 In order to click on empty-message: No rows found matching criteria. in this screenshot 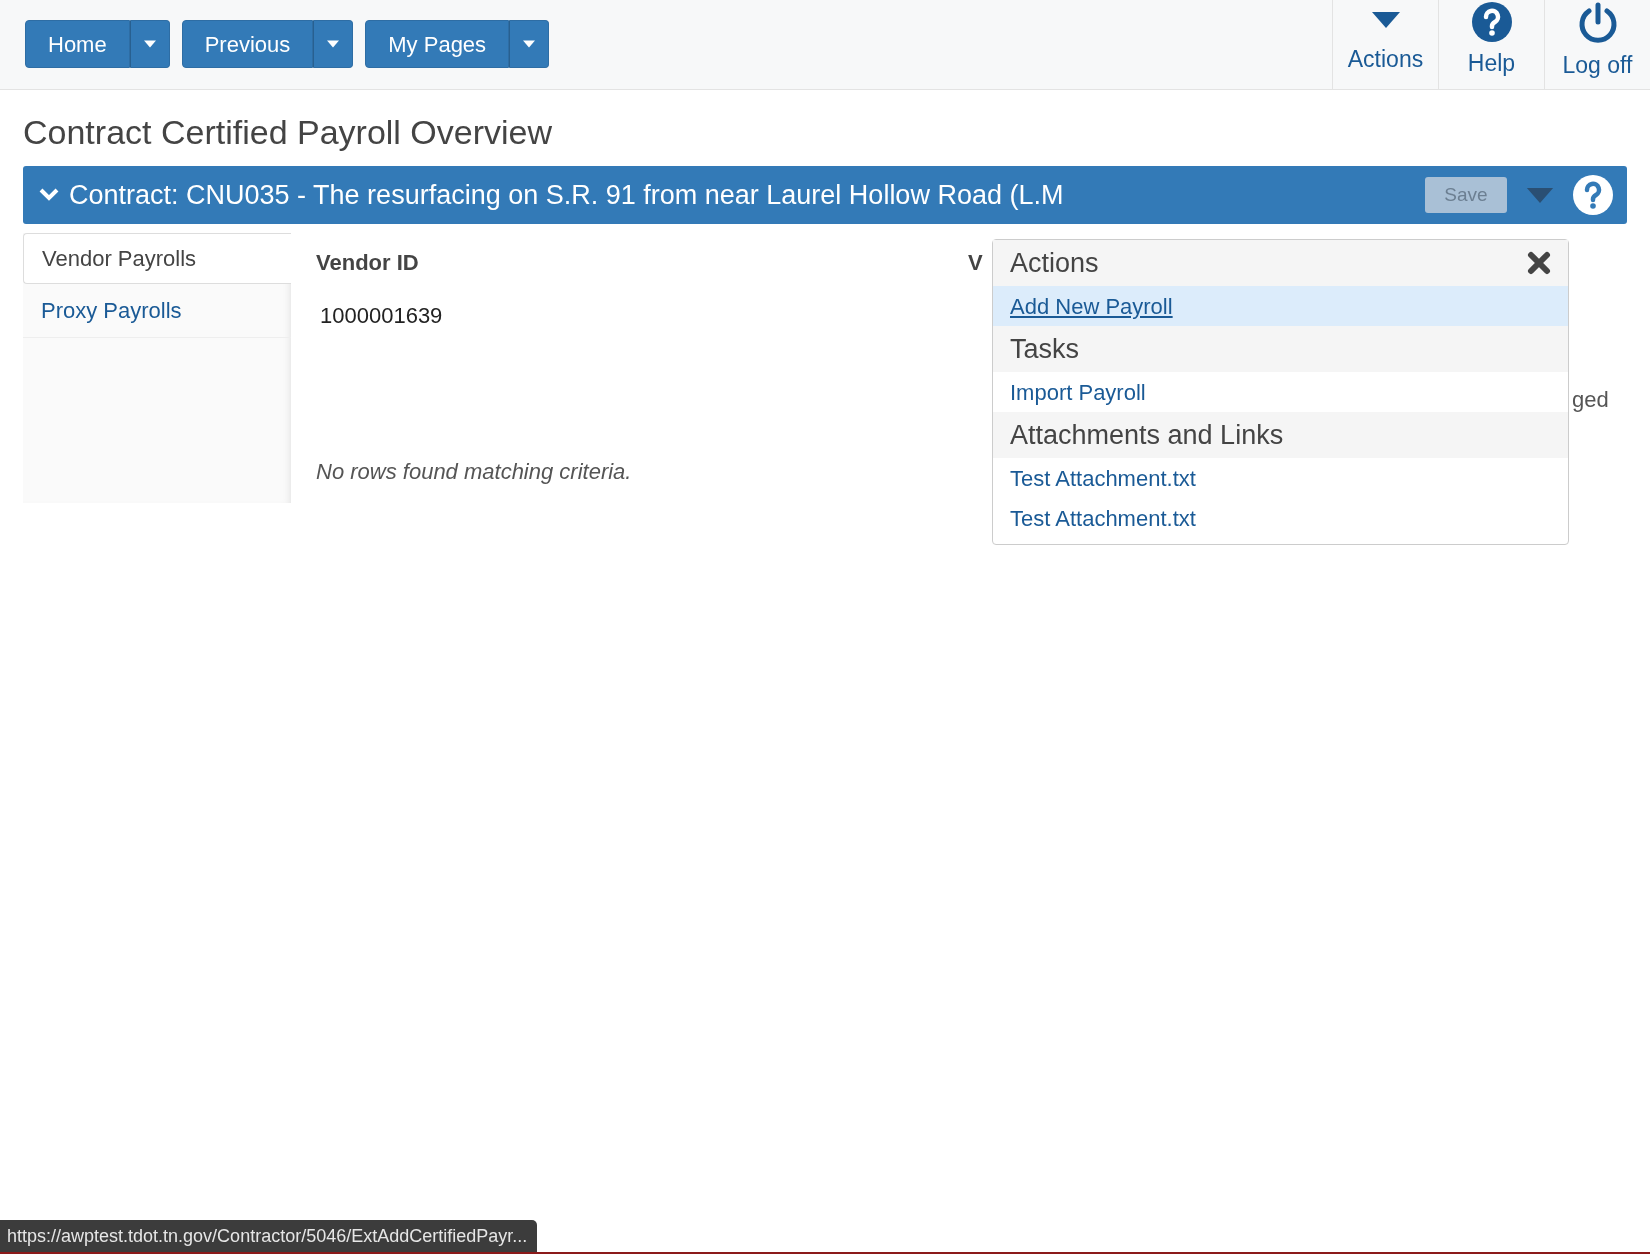, I will do `click(474, 472)`.